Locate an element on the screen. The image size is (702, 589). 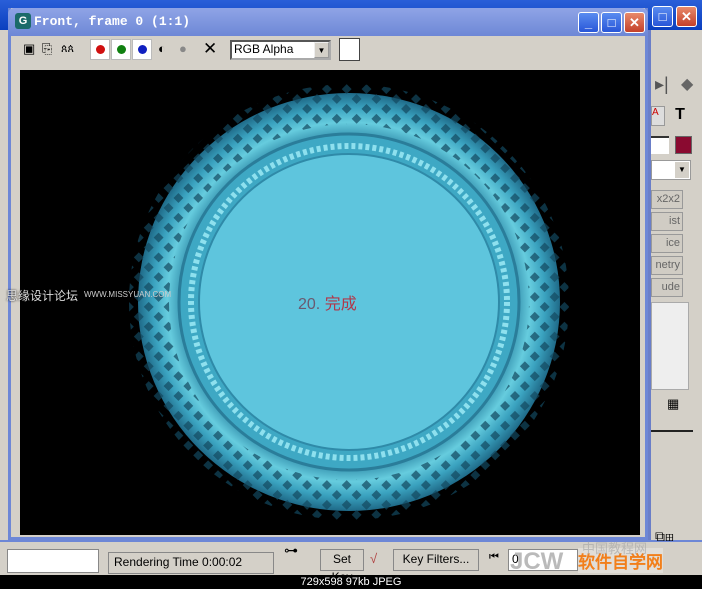
watermark-cn: 思缘设计论坛 is located at coordinates (42, 296).